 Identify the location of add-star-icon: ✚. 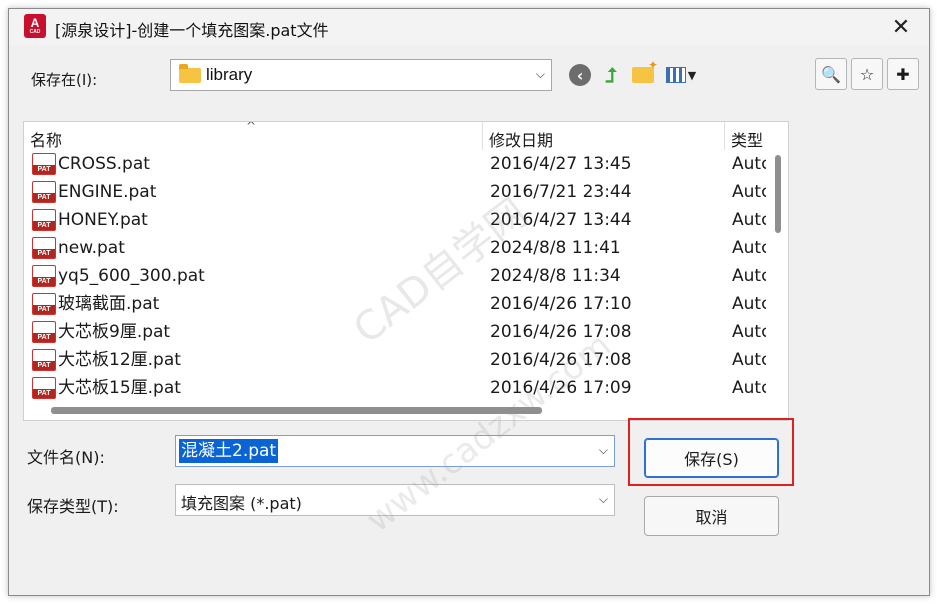
(903, 74).